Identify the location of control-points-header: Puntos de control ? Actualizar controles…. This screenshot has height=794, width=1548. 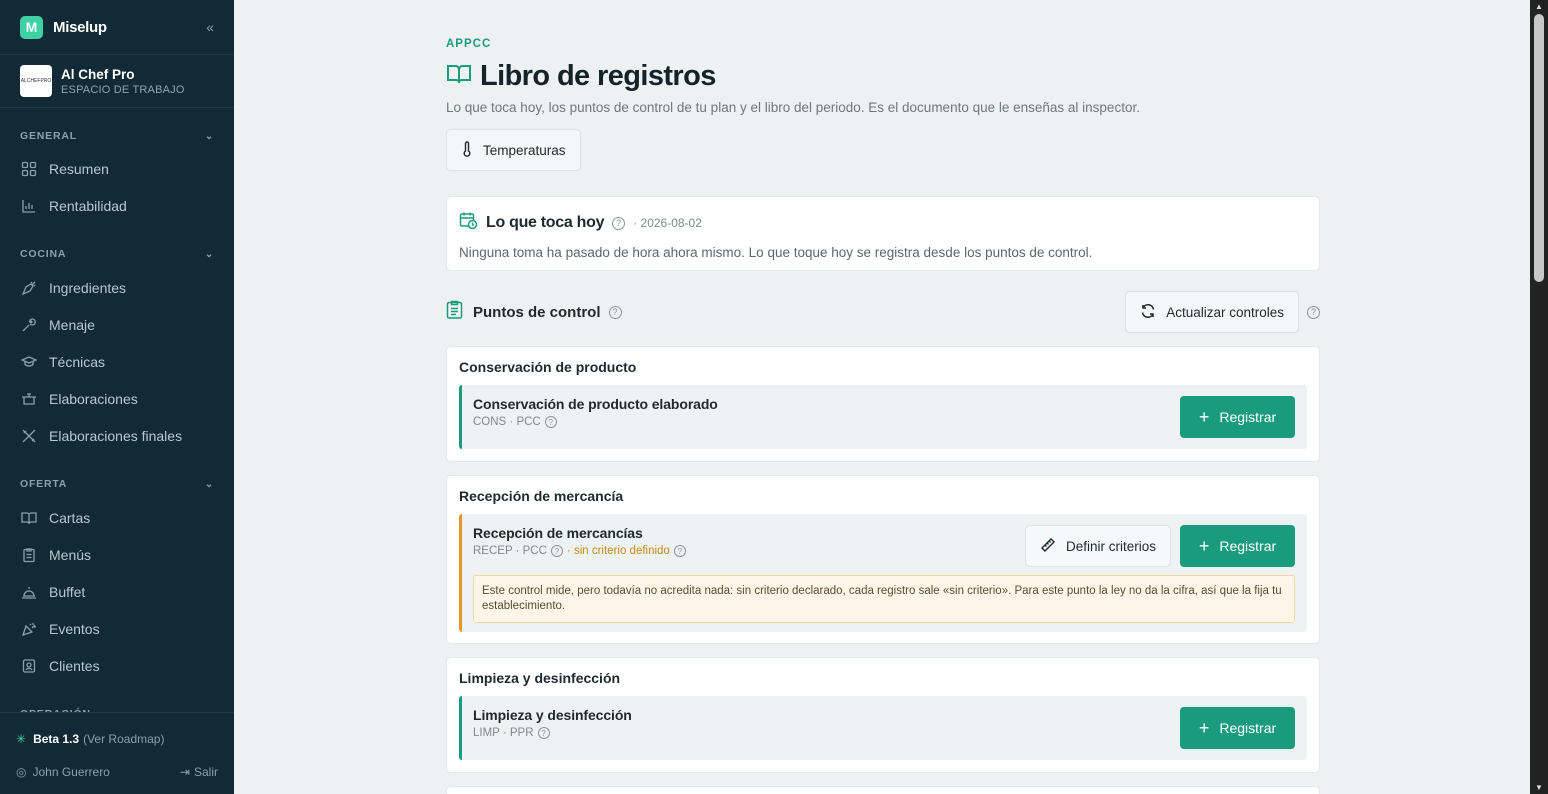
(883, 312).